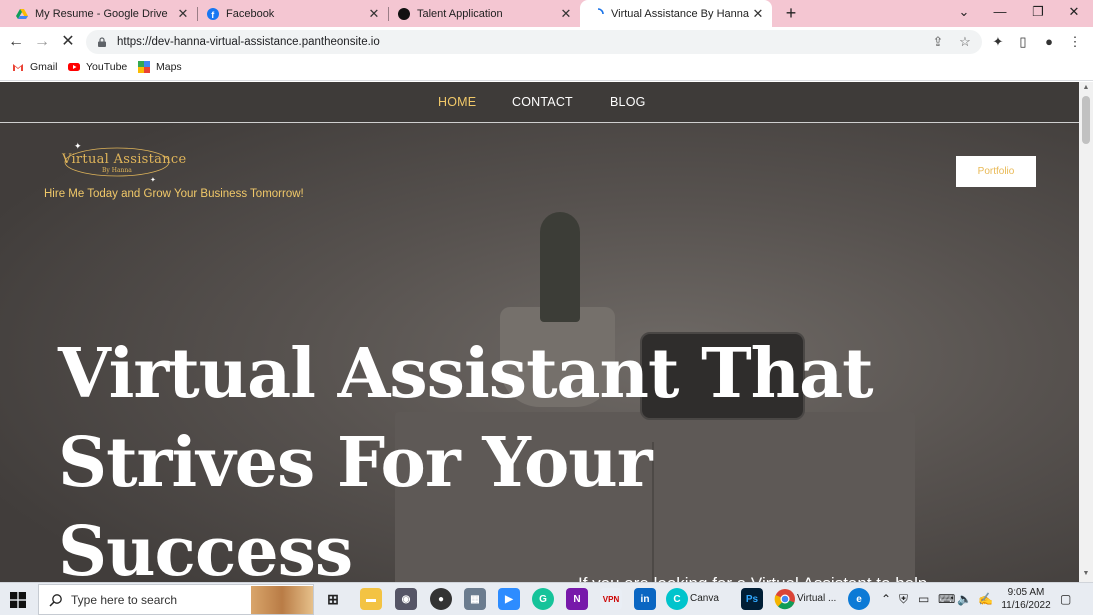 The width and height of the screenshot is (1093, 615). Describe the element at coordinates (144, 67) in the screenshot. I see `maps-icon` at that location.